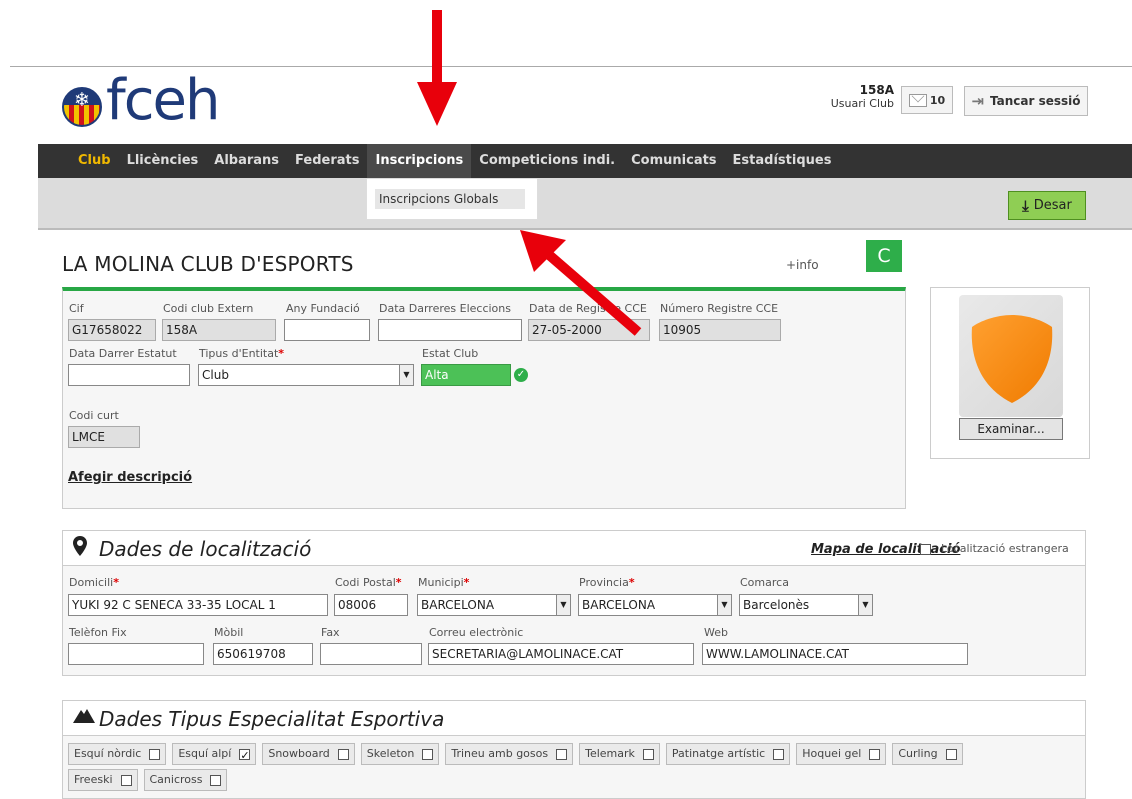 The image size is (1132, 799). I want to click on logout-button: ⇥ Tancar sessió, so click(1026, 101).